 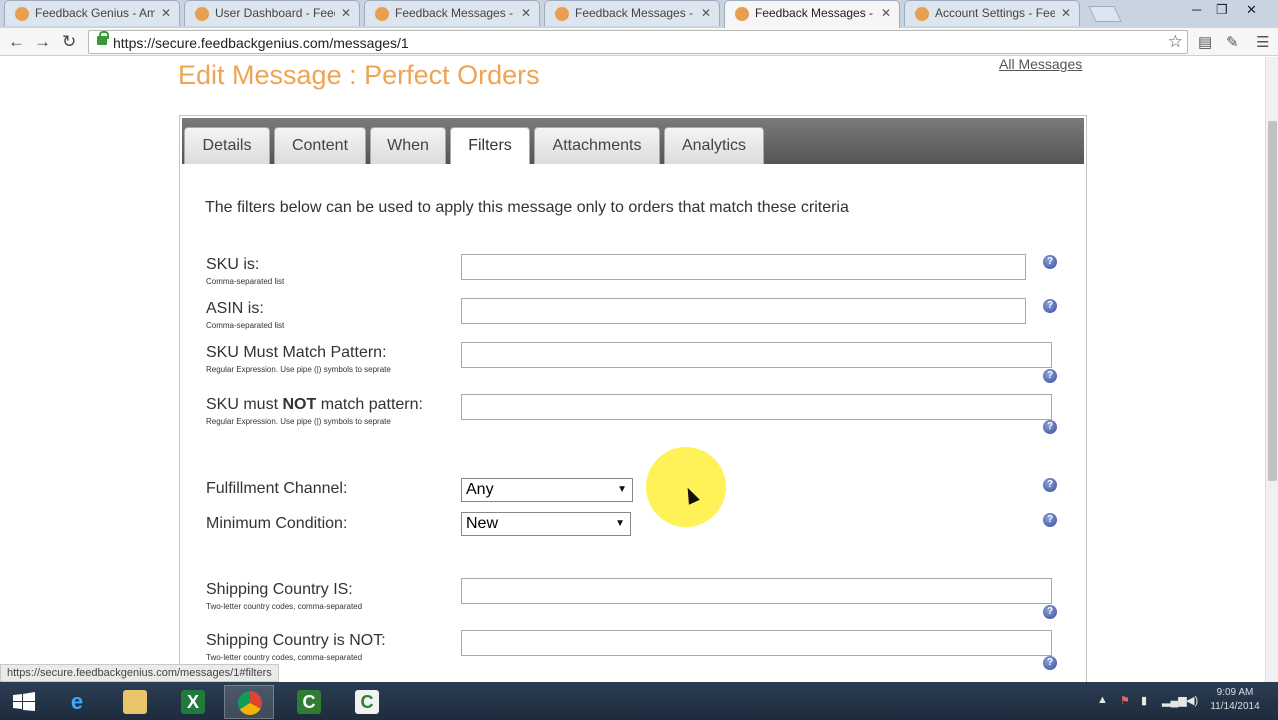 I want to click on restore-icon: ❐, so click(x=1222, y=10).